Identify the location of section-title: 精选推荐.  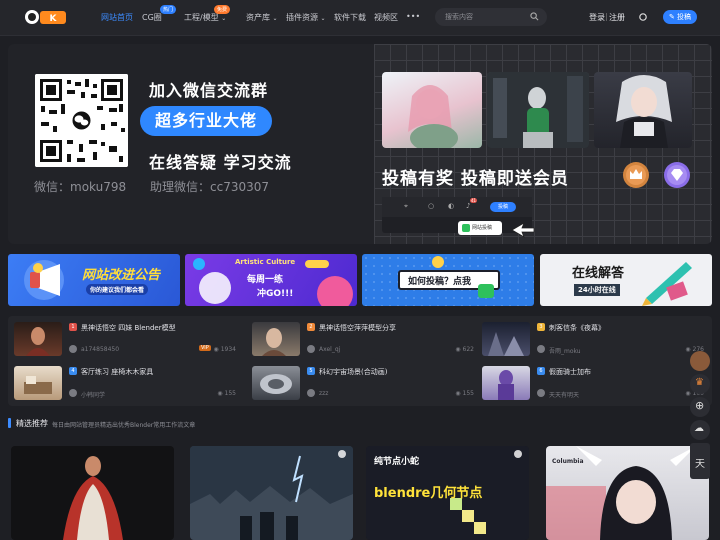
(32, 423).